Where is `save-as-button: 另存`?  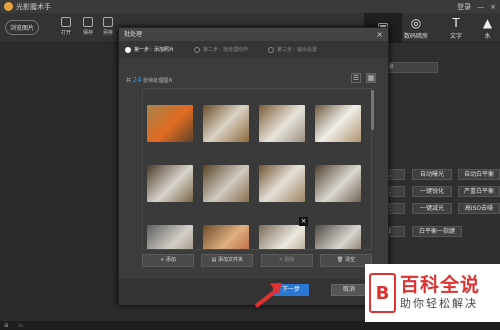 save-as-button: 另存 is located at coordinates (108, 26).